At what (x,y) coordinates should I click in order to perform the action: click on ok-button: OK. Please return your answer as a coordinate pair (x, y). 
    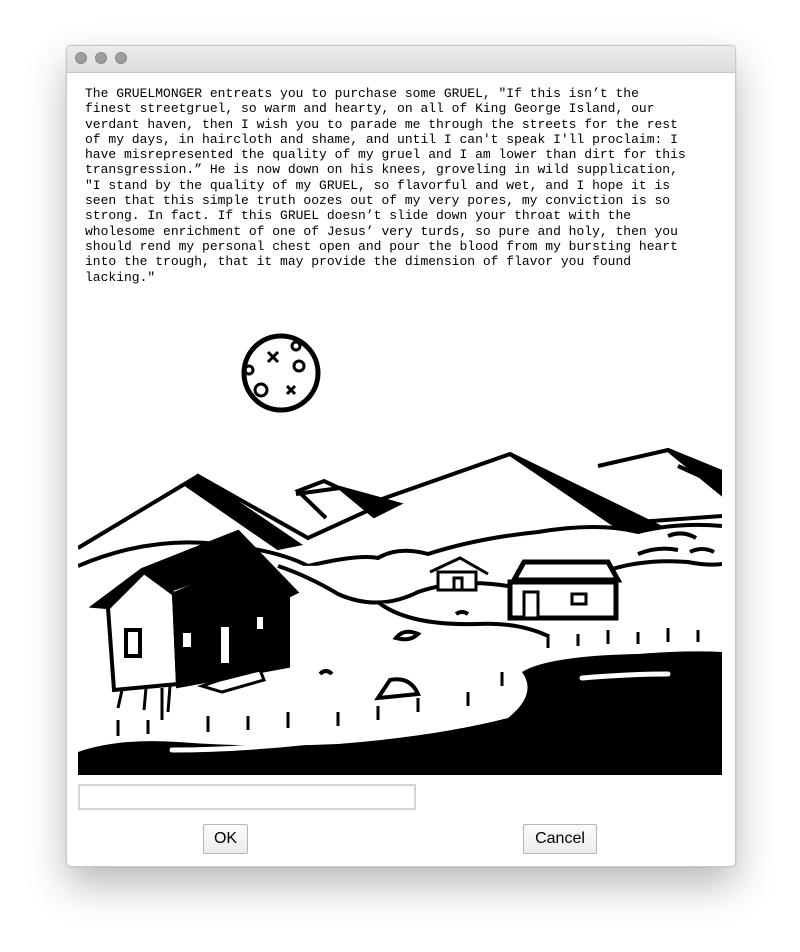
    Looking at the image, I should click on (225, 839).